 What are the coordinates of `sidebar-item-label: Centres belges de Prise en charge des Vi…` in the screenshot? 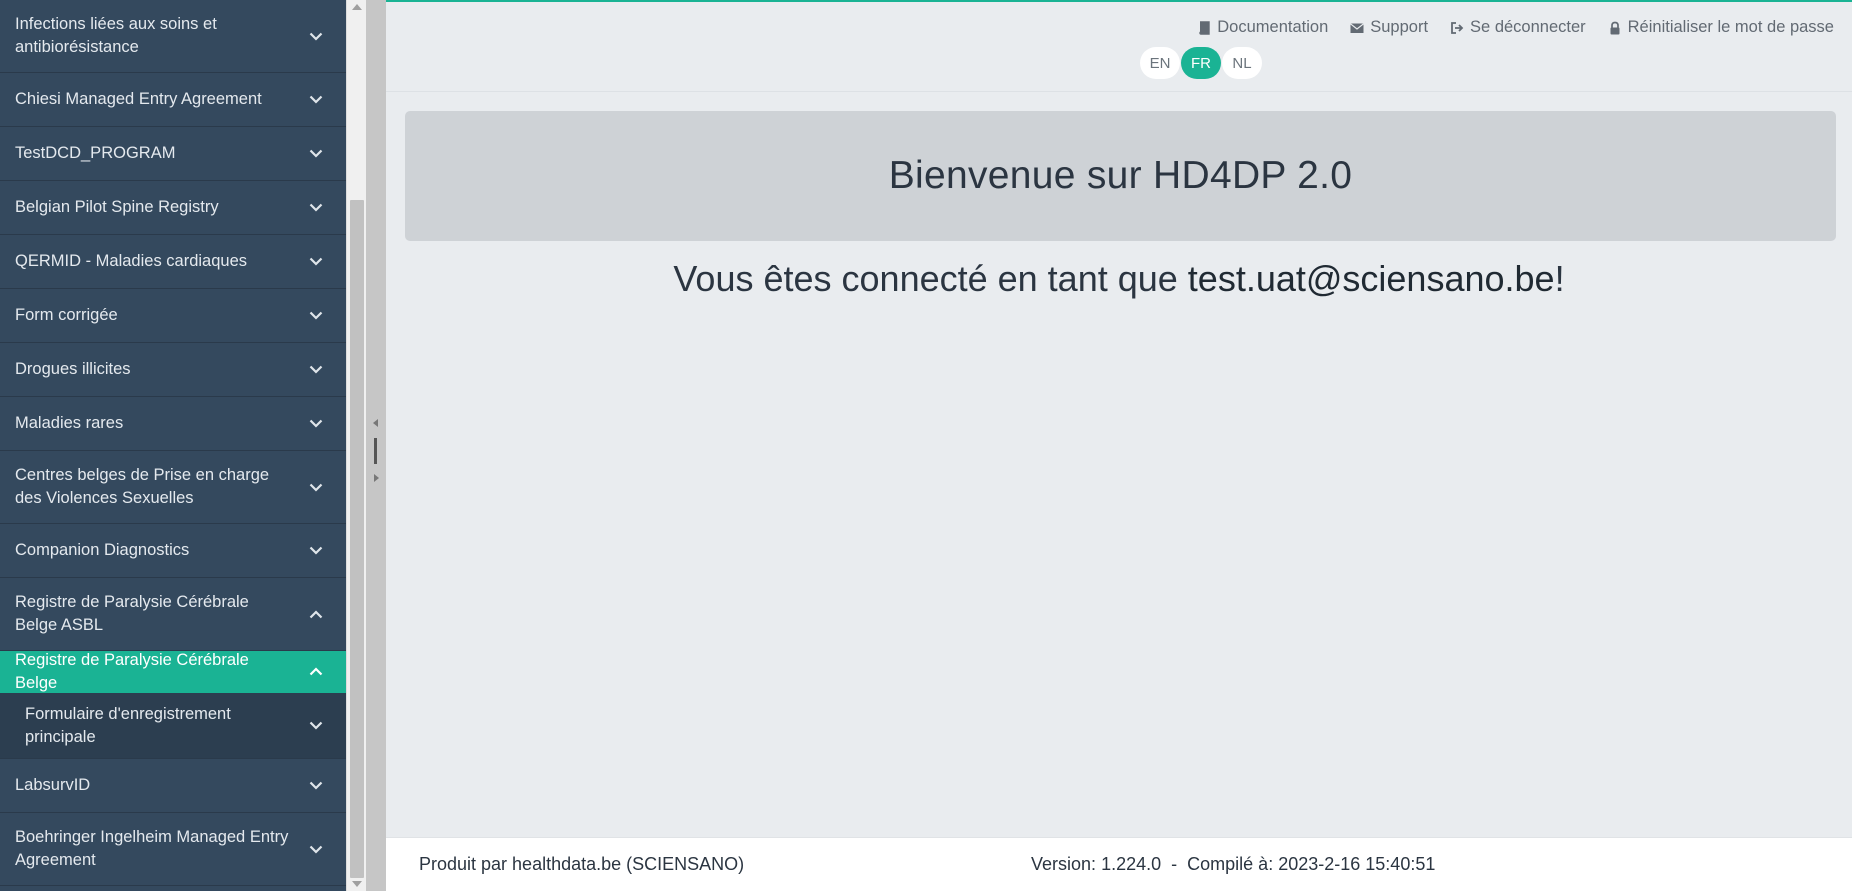 It's located at (142, 486).